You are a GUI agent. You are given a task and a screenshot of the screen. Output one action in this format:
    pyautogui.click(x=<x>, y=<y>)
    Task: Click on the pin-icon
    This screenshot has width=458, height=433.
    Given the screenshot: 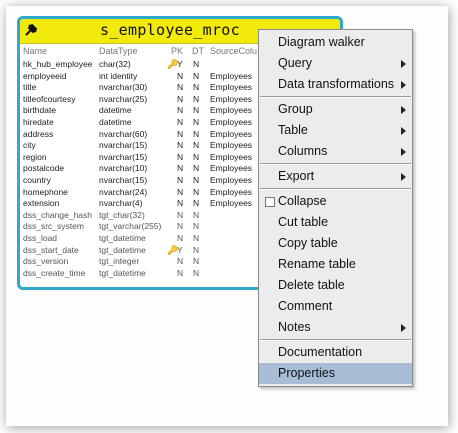 What is the action you would take?
    pyautogui.click(x=31, y=30)
    